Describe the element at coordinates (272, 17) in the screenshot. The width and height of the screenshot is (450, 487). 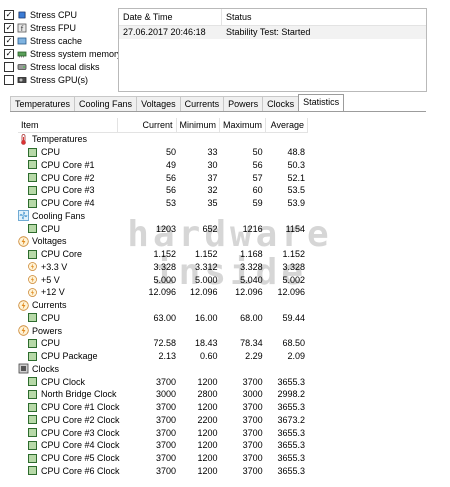
I see `log-header: Date & Time Status` at that location.